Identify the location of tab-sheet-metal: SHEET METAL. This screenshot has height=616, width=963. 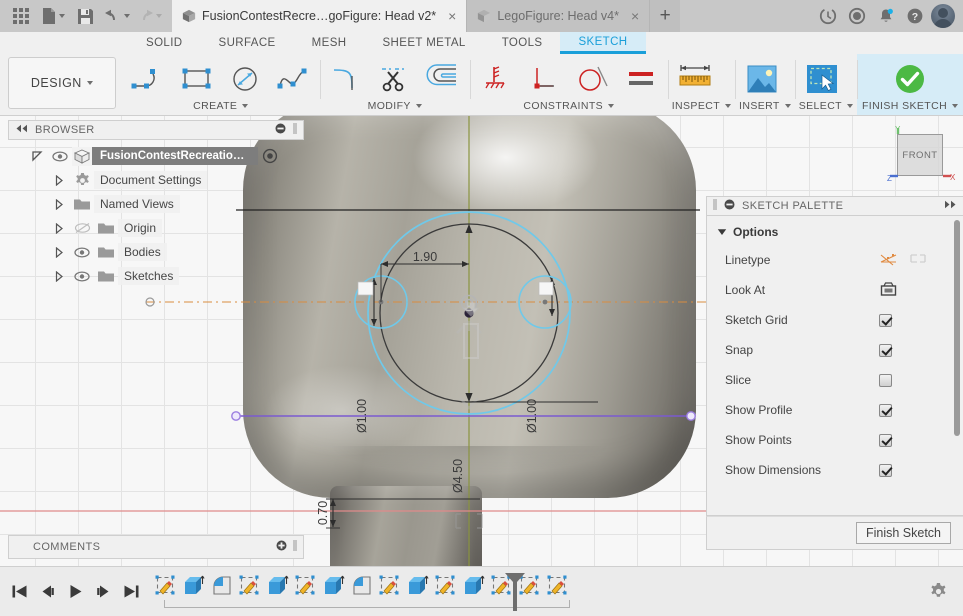
(423, 43).